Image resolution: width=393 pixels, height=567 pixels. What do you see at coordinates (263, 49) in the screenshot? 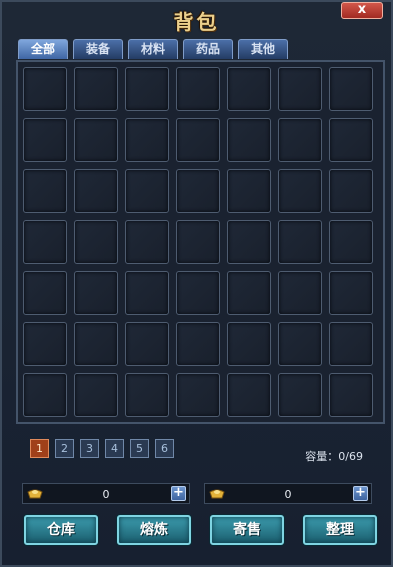
I see `tab-other: 其他` at bounding box center [263, 49].